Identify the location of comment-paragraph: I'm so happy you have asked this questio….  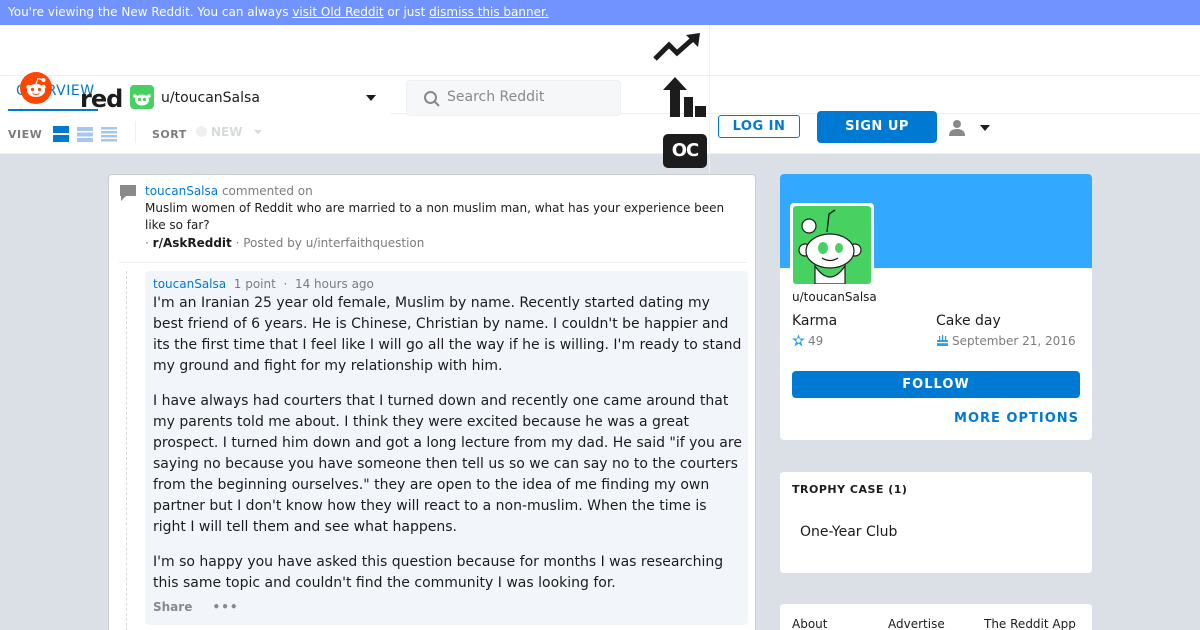
(438, 572).